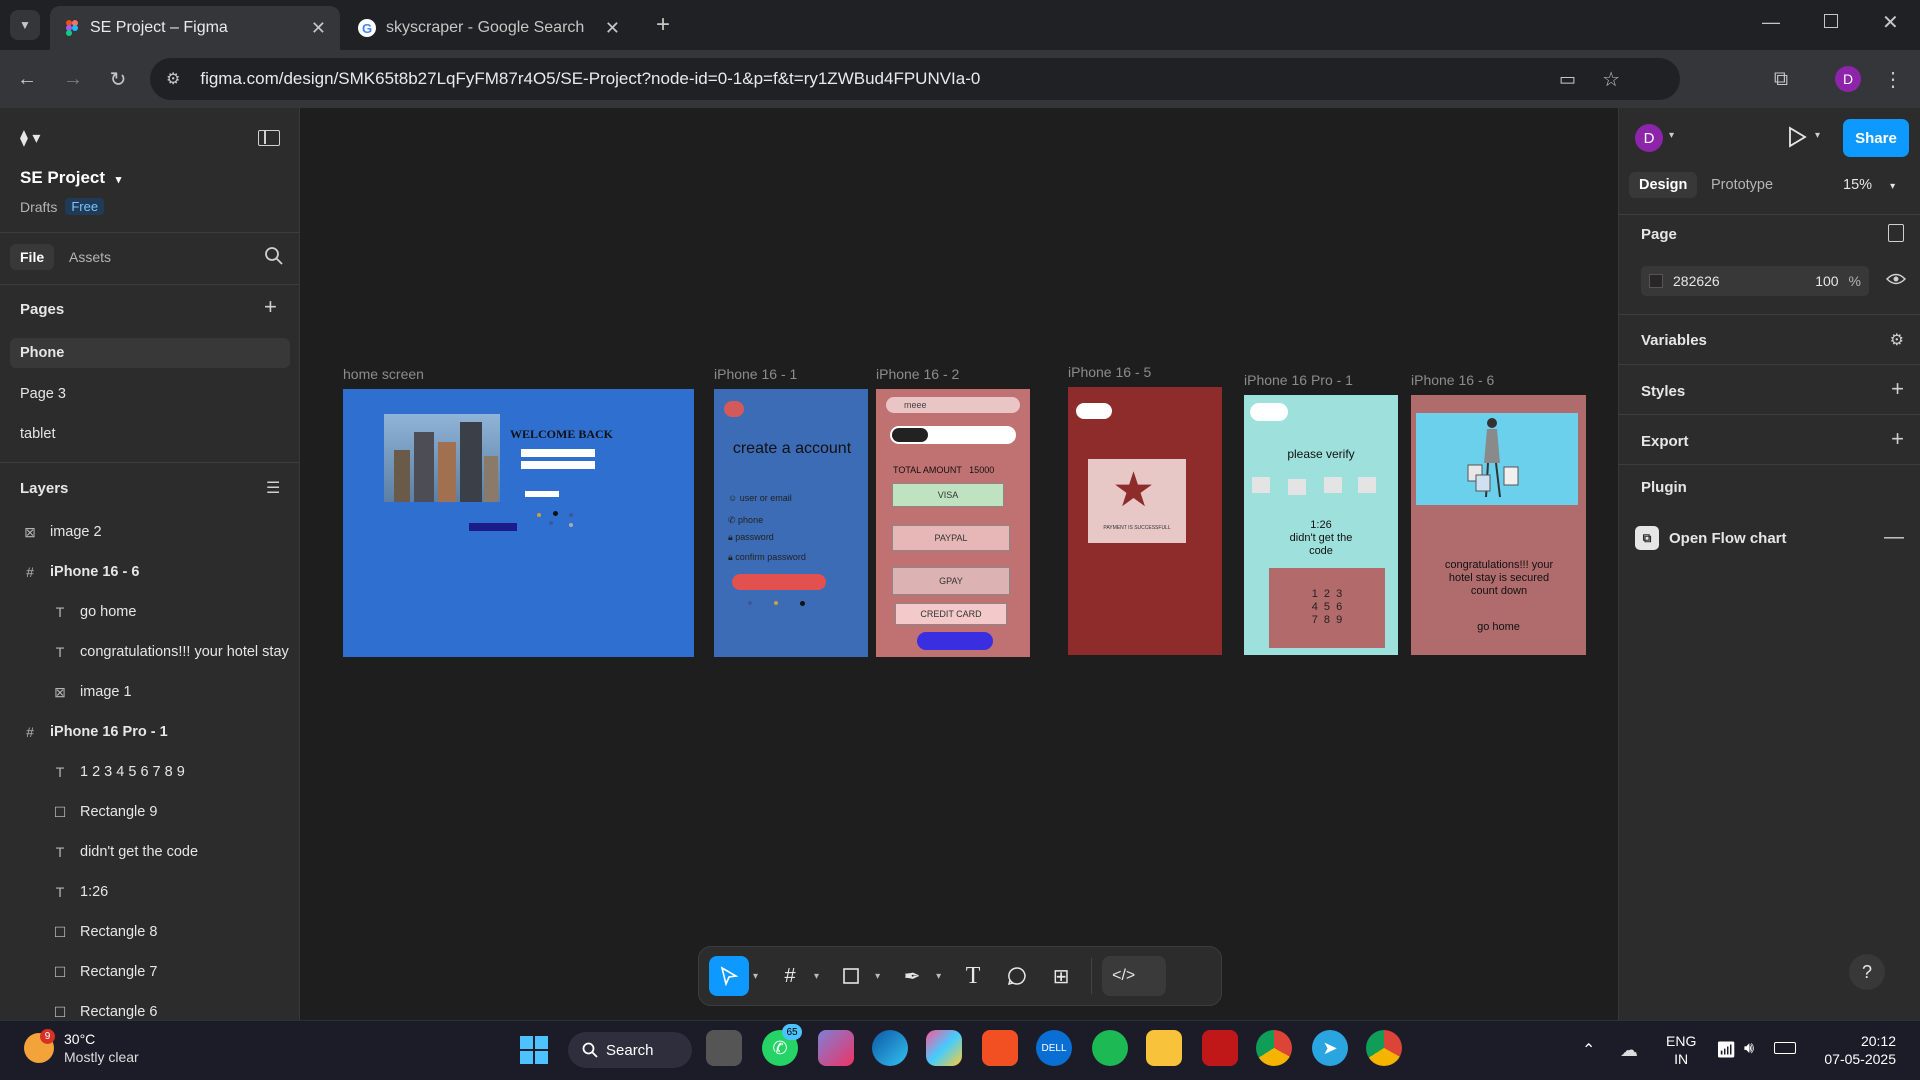 Image resolution: width=1920 pixels, height=1080 pixels. What do you see at coordinates (790, 976) in the screenshot?
I see `frame-tool-icon: #` at bounding box center [790, 976].